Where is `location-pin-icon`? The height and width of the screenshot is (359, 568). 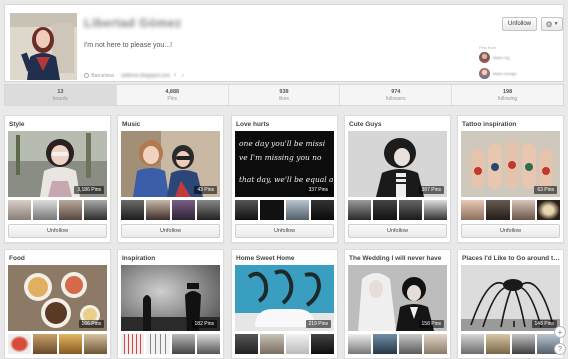 location-pin-icon is located at coordinates (86, 75).